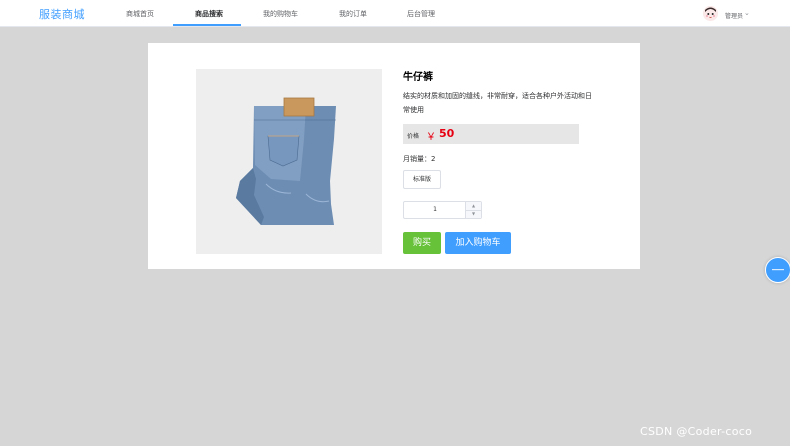 The height and width of the screenshot is (446, 790). I want to click on avatar-face-icon, so click(710, 13).